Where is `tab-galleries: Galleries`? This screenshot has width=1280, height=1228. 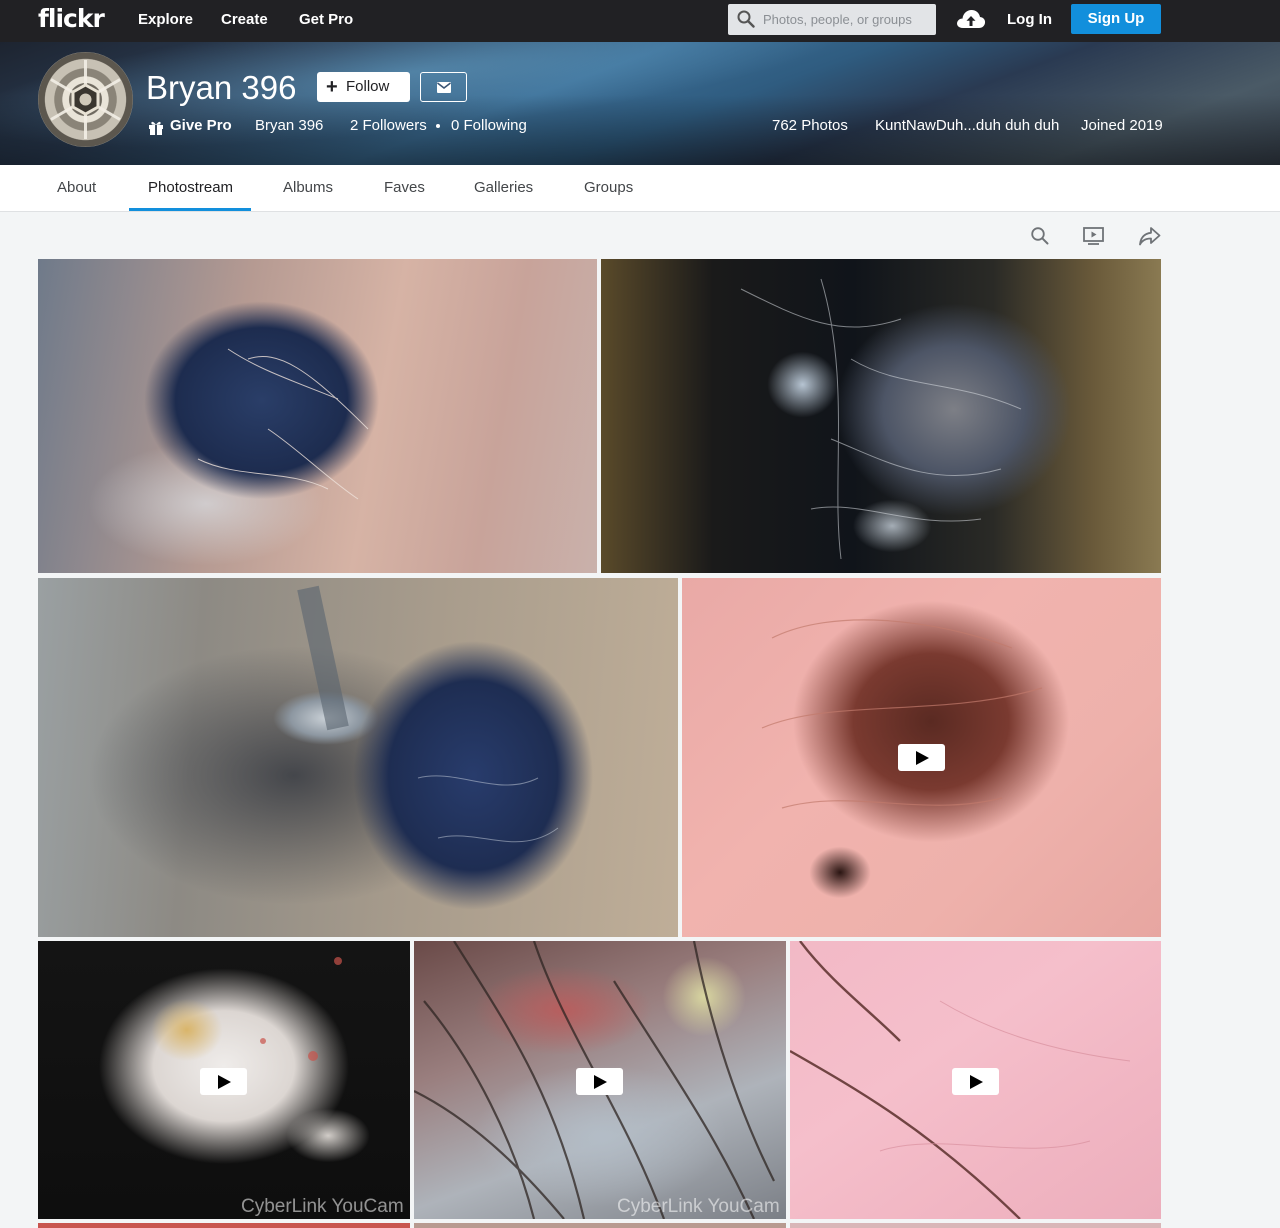
tab-galleries: Galleries is located at coordinates (503, 188).